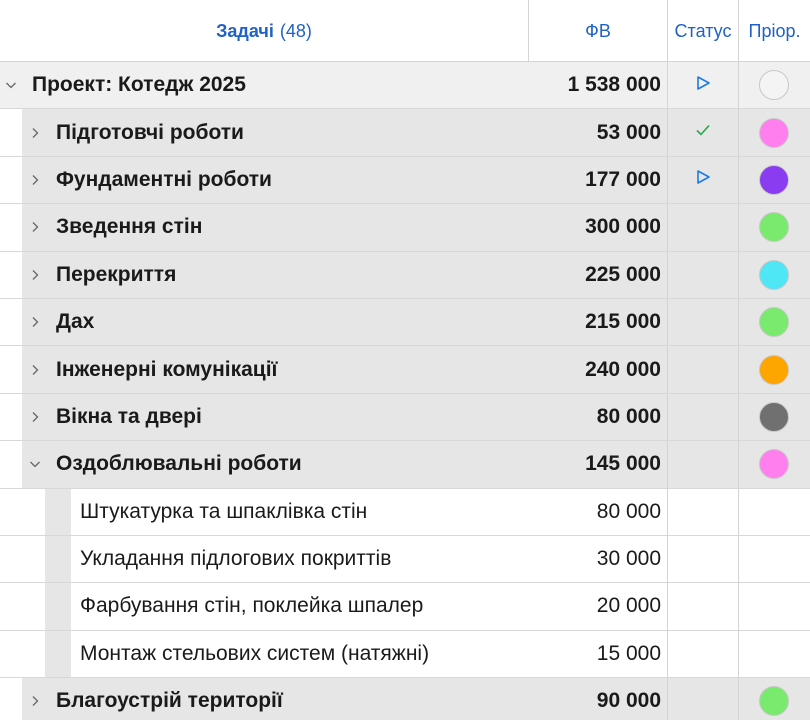 The height and width of the screenshot is (720, 810). Describe the element at coordinates (252, 606) in the screenshot. I see `task-name: Фарбування стін, поклейка шпалер` at that location.